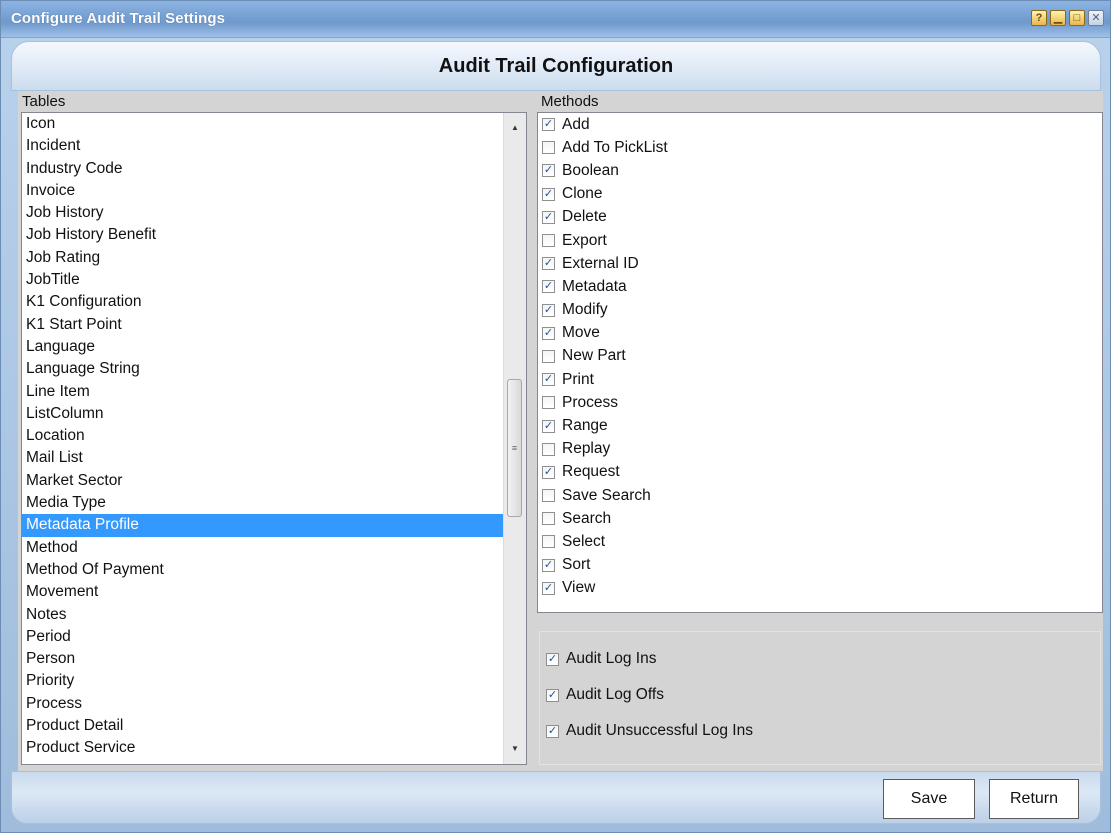  Describe the element at coordinates (263, 681) in the screenshot. I see `table-list-item: Priority` at that location.